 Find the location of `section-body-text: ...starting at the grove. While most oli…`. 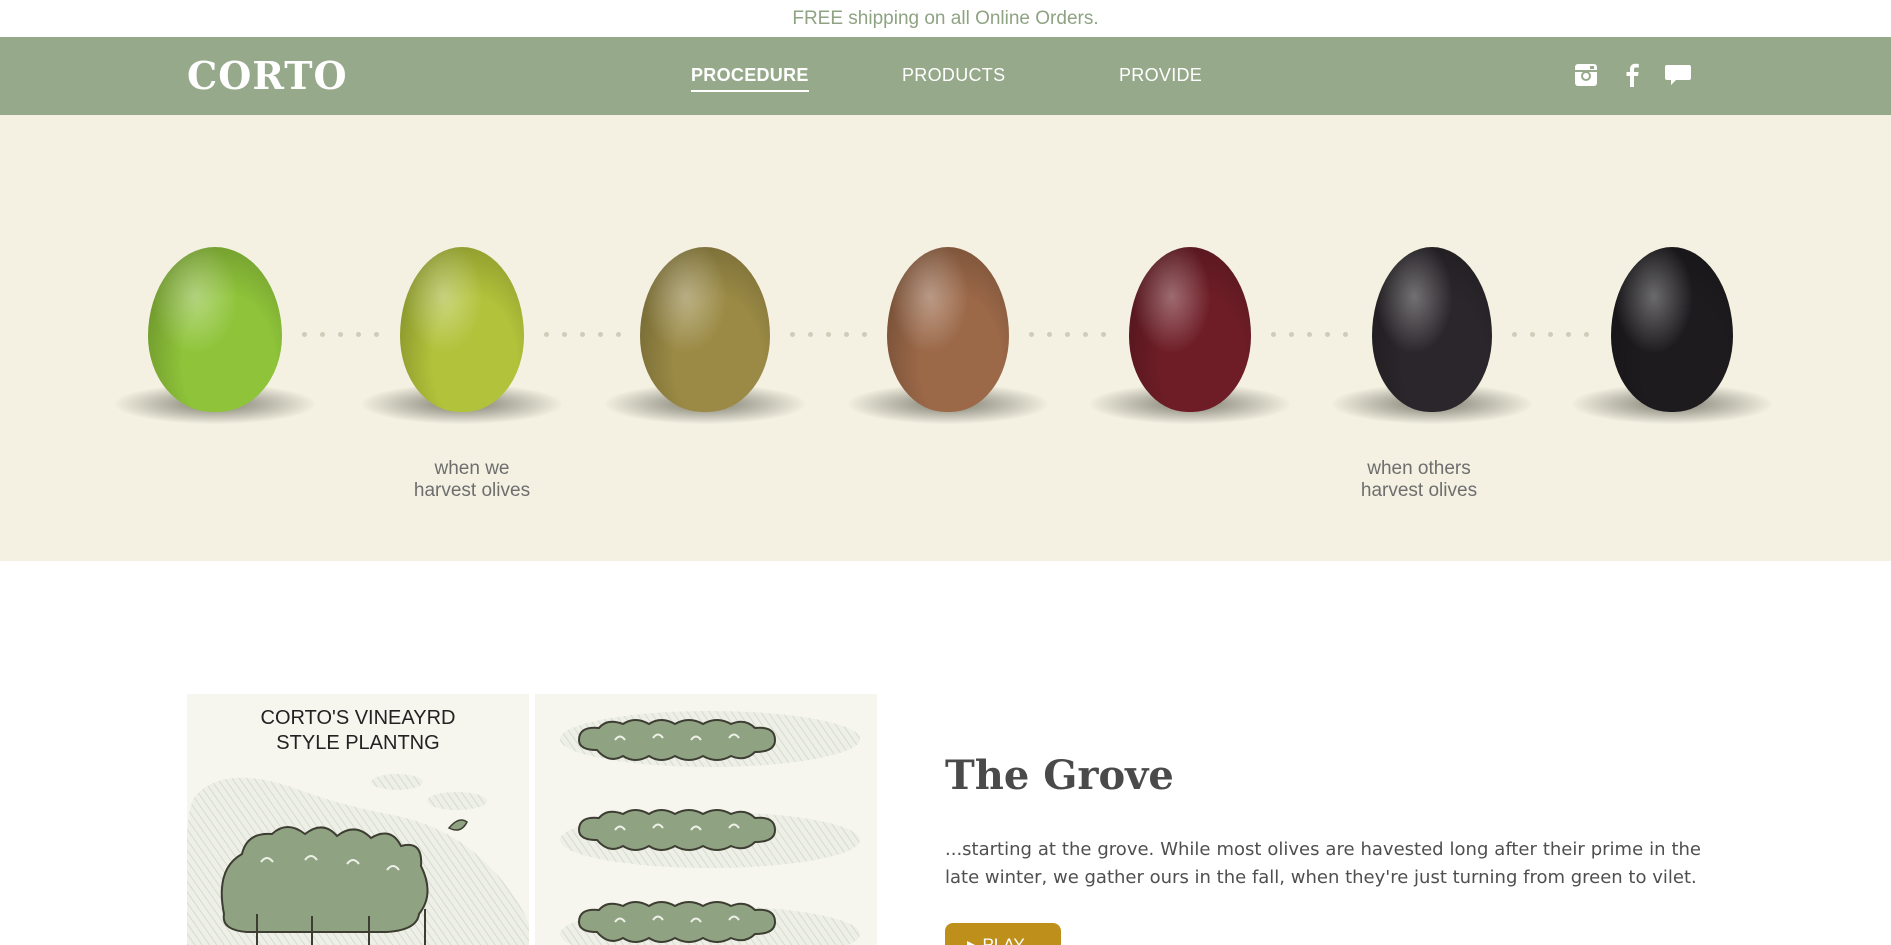

section-body-text: ...starting at the grove. While most oli… is located at coordinates (1323, 863).